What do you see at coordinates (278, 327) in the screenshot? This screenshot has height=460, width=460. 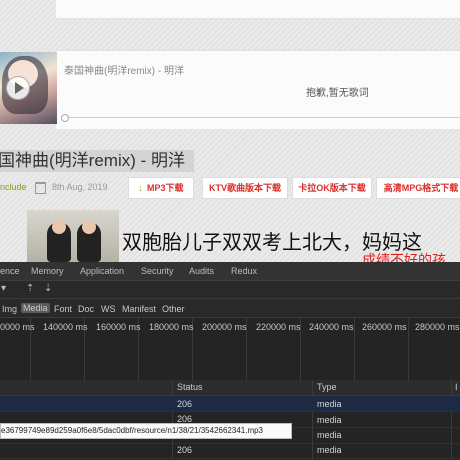 I see `timeline-label: 220000 ms` at bounding box center [278, 327].